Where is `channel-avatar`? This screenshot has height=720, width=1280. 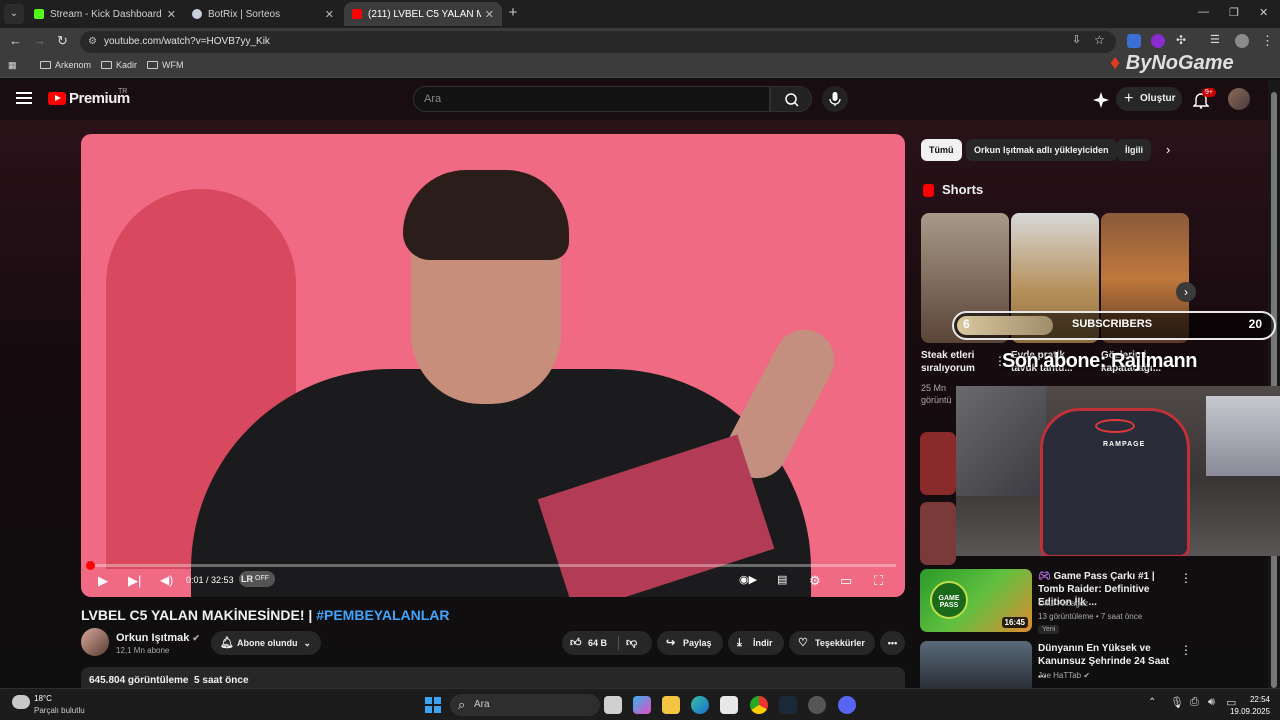 channel-avatar is located at coordinates (95, 642).